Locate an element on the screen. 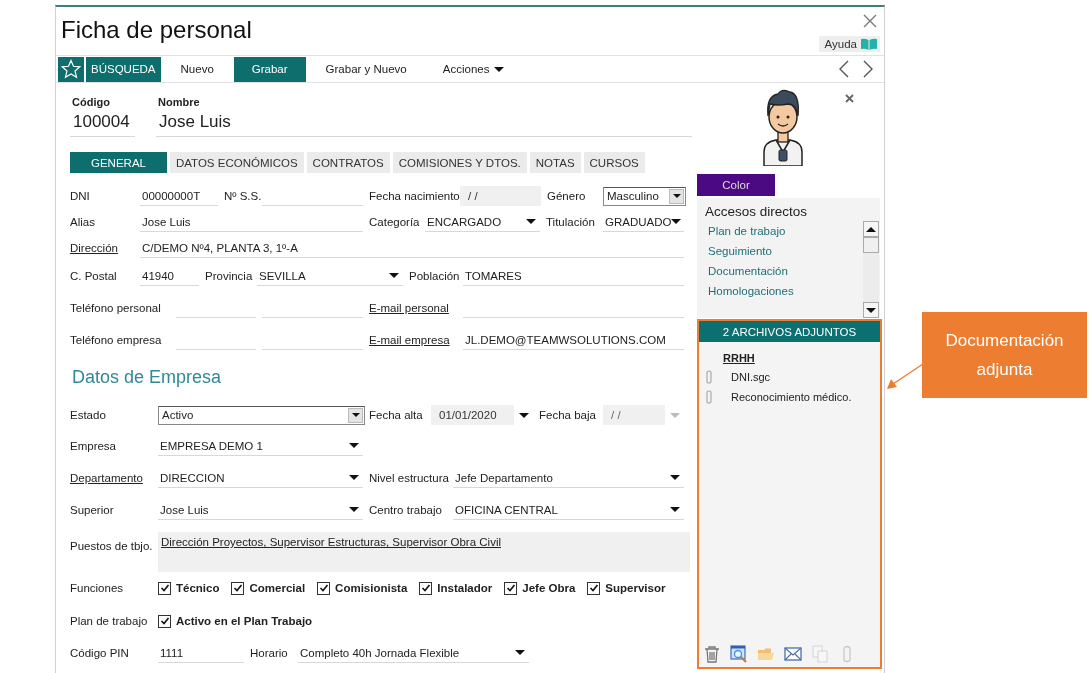 This screenshot has width=1091, height=673. field-label: Empresa is located at coordinates (93, 446).